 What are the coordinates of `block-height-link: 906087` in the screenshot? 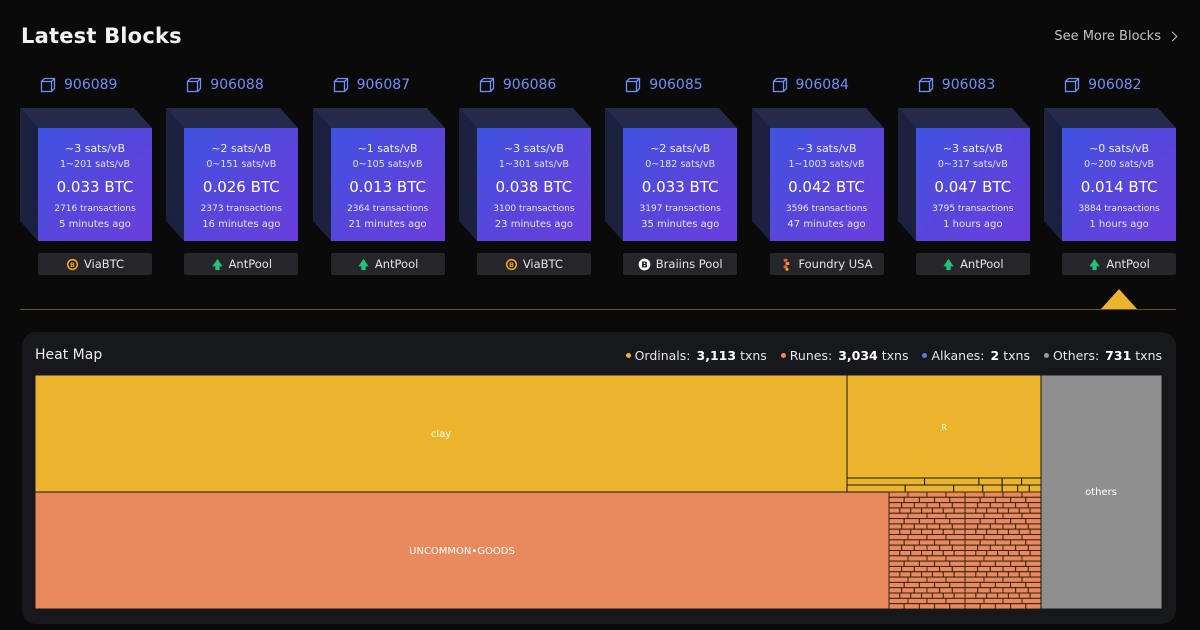 It's located at (371, 85).